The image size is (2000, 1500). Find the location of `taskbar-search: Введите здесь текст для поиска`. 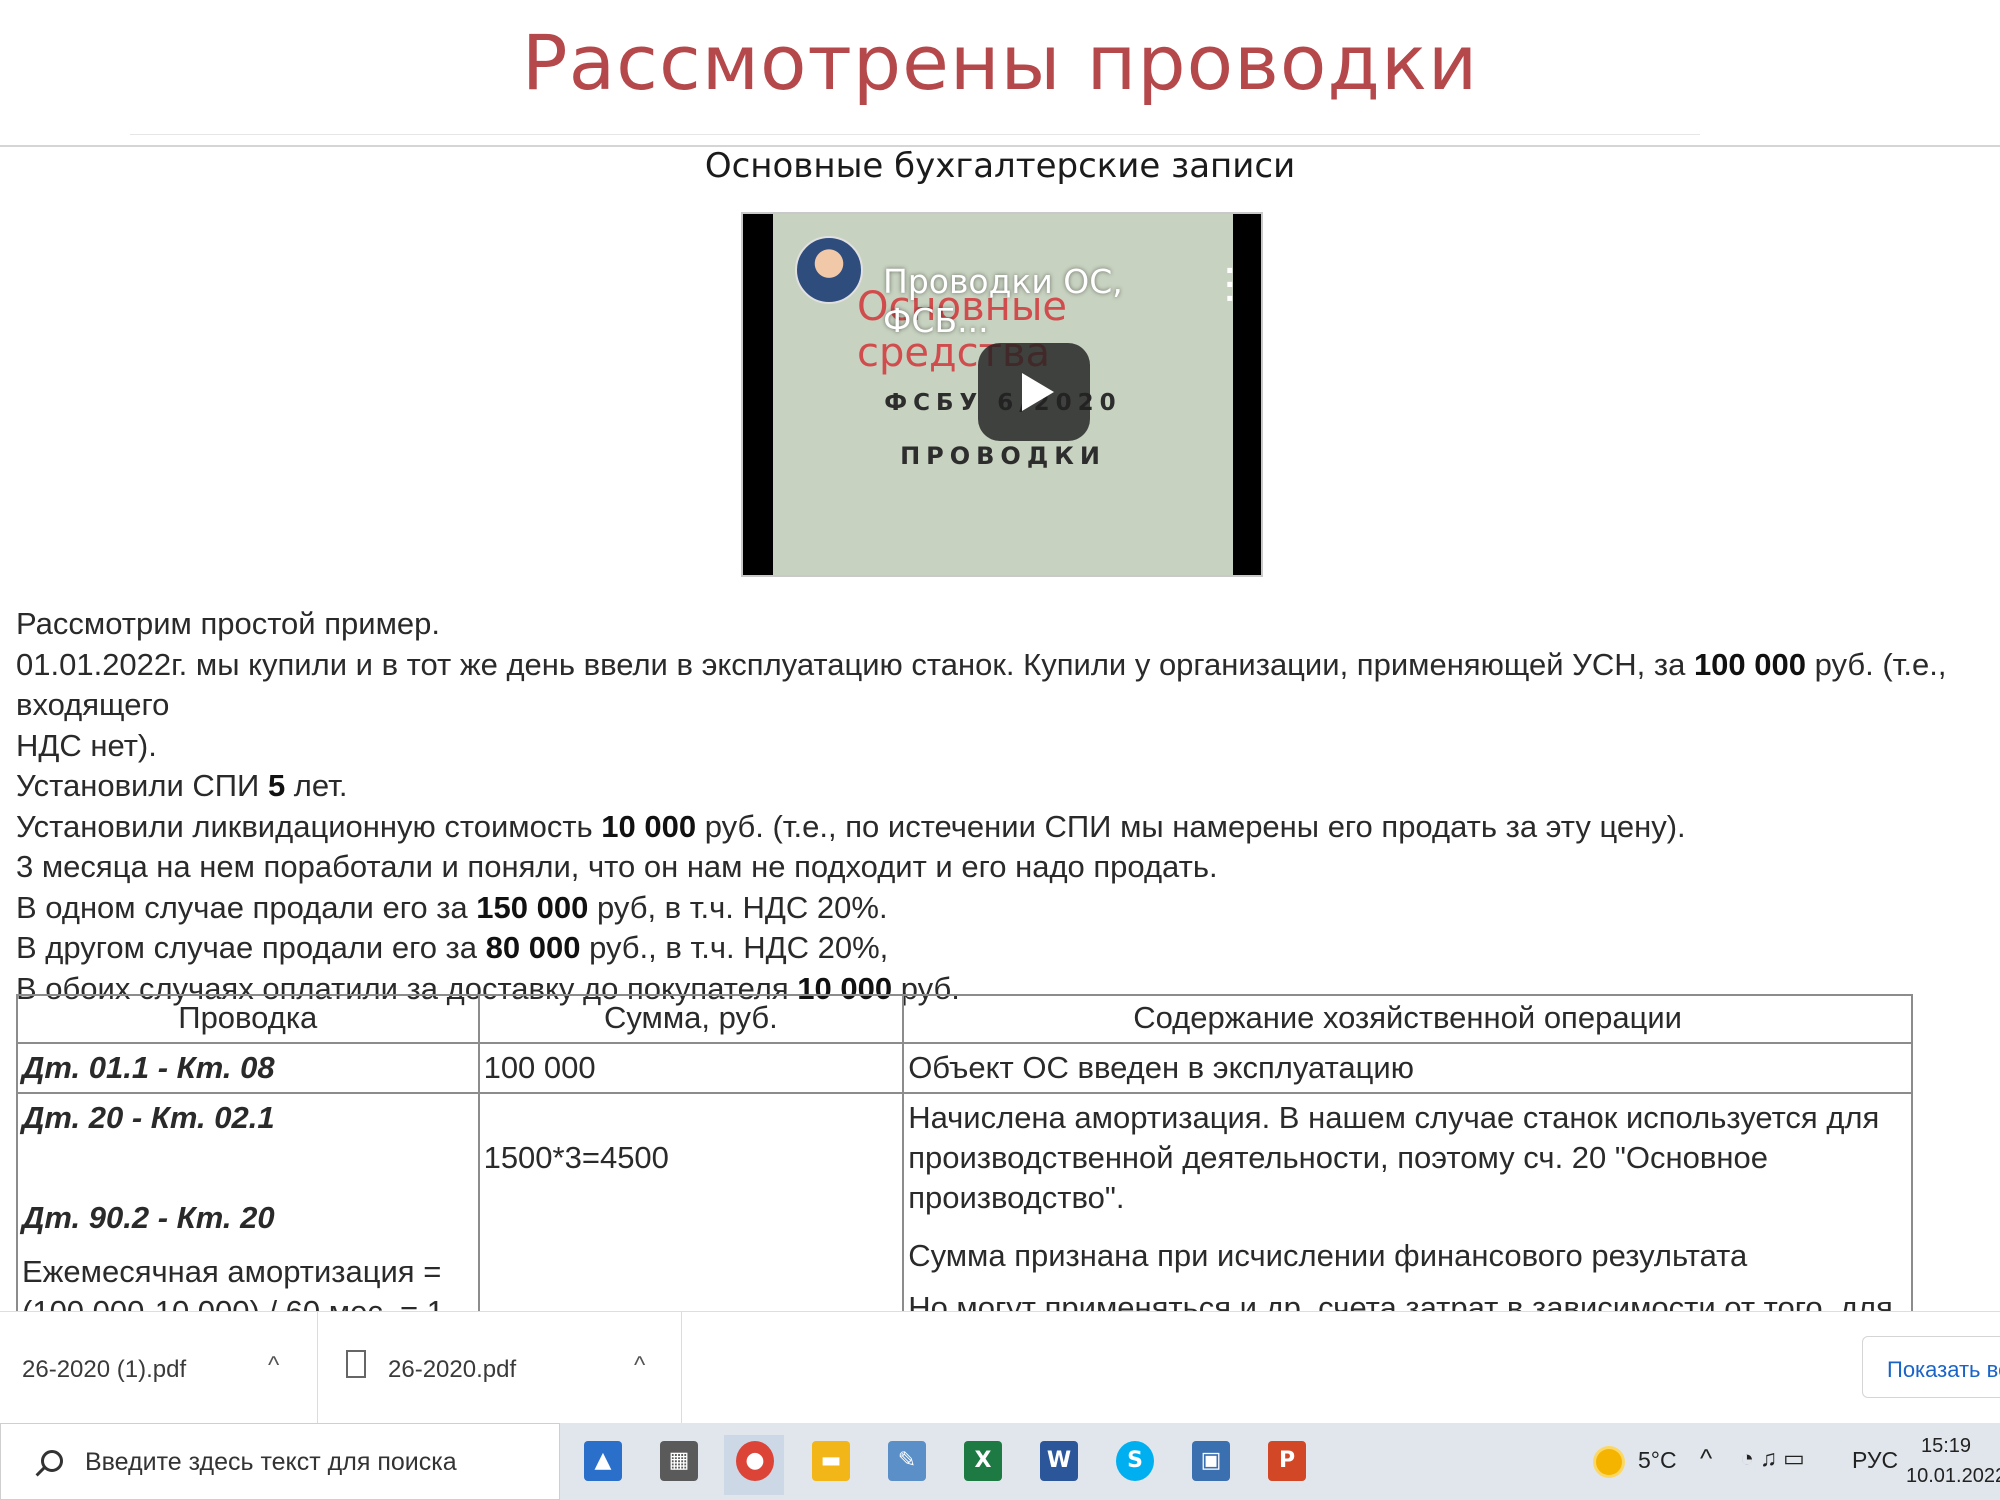

taskbar-search: Введите здесь текст для поиска is located at coordinates (280, 1461).